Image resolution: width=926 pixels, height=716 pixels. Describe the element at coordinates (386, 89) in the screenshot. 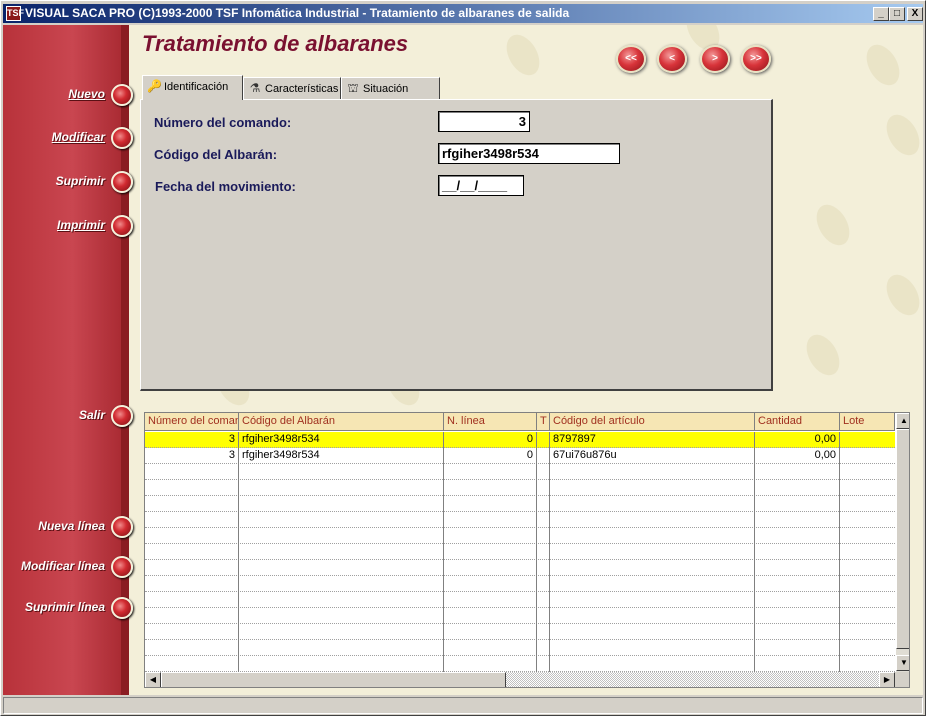

I see `tab-label: Situación` at that location.